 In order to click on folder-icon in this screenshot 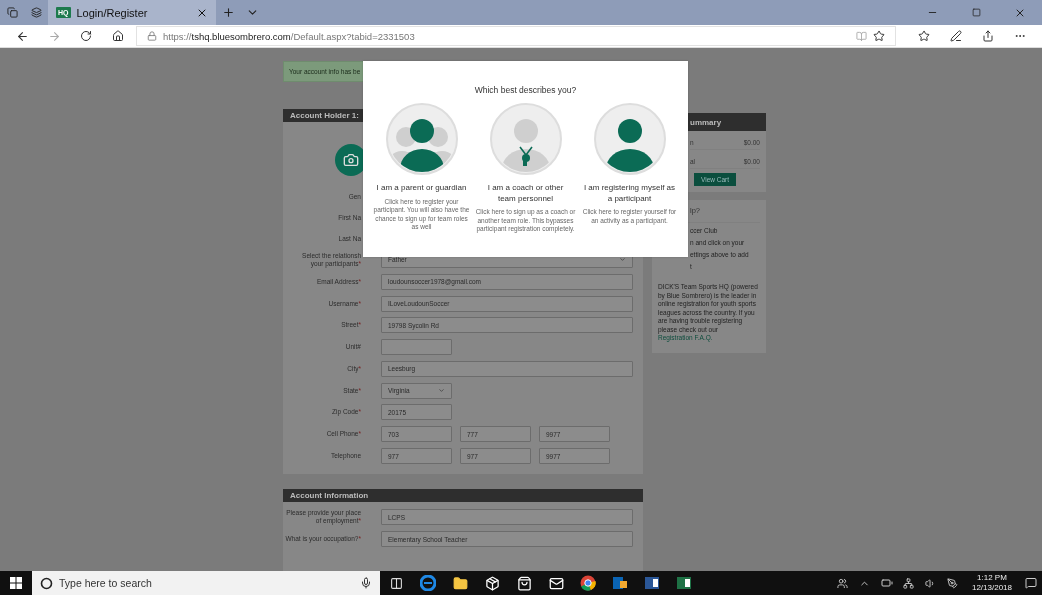, I will do `click(460, 583)`.